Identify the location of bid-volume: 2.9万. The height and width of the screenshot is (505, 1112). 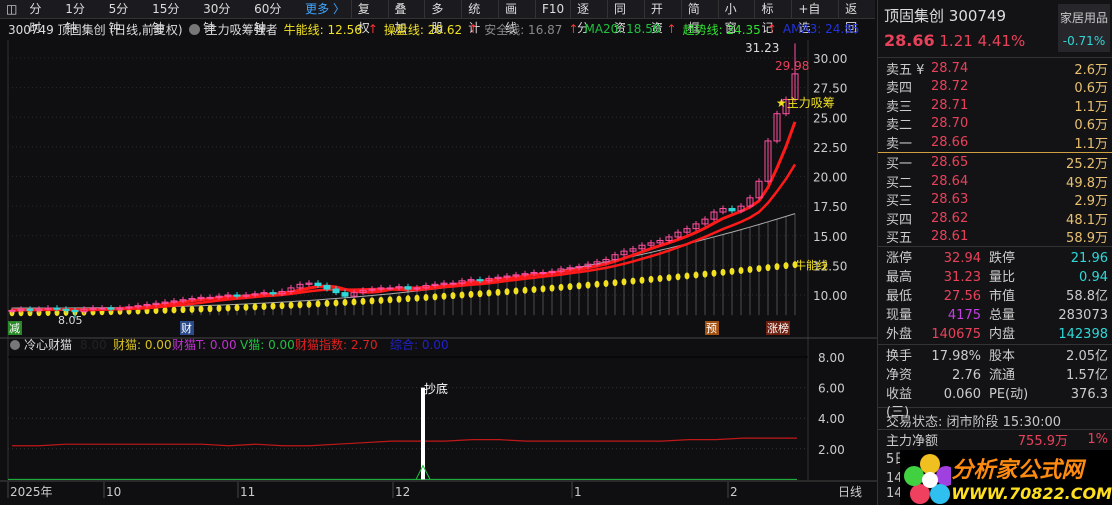
(1091, 202).